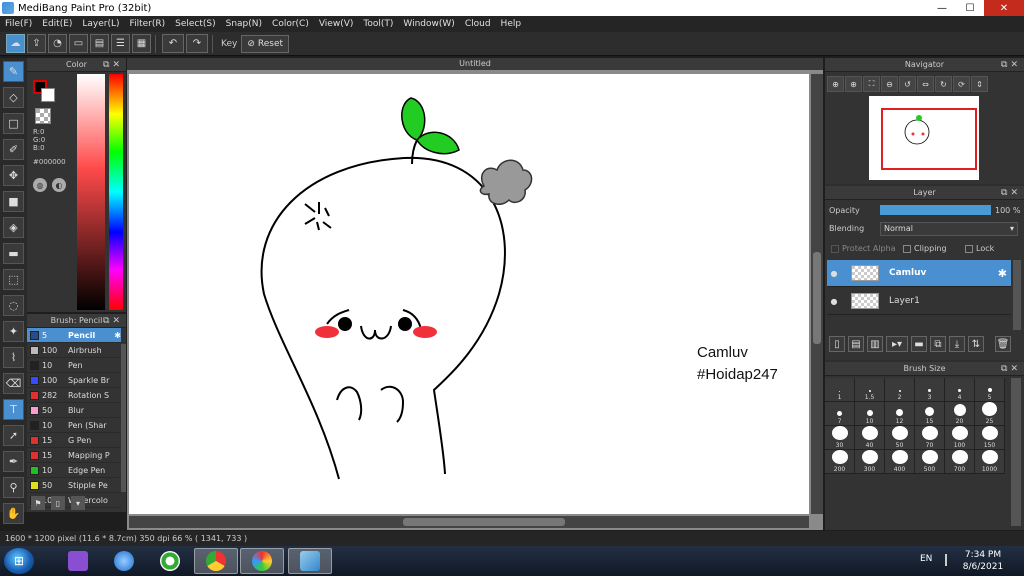 This screenshot has height=576, width=1024. What do you see at coordinates (19, 561) in the screenshot?
I see `start-button: ⊞` at bounding box center [19, 561].